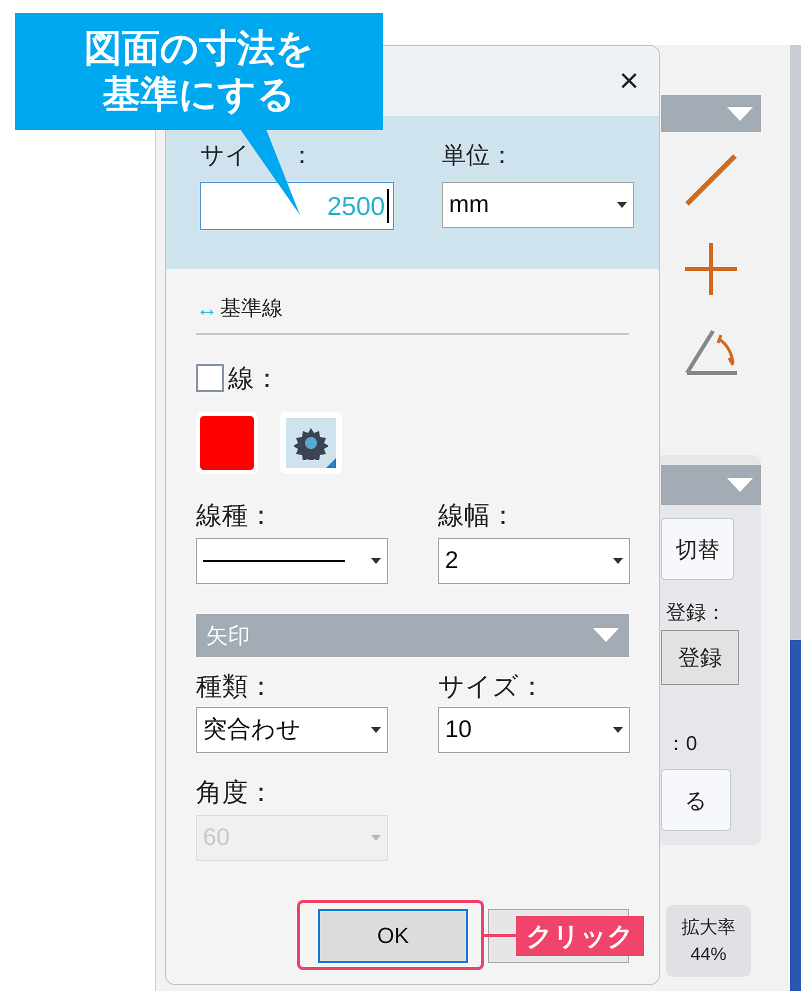 This screenshot has width=801, height=991. Describe the element at coordinates (199, 95) in the screenshot. I see `callout-text: 基準にする` at that location.